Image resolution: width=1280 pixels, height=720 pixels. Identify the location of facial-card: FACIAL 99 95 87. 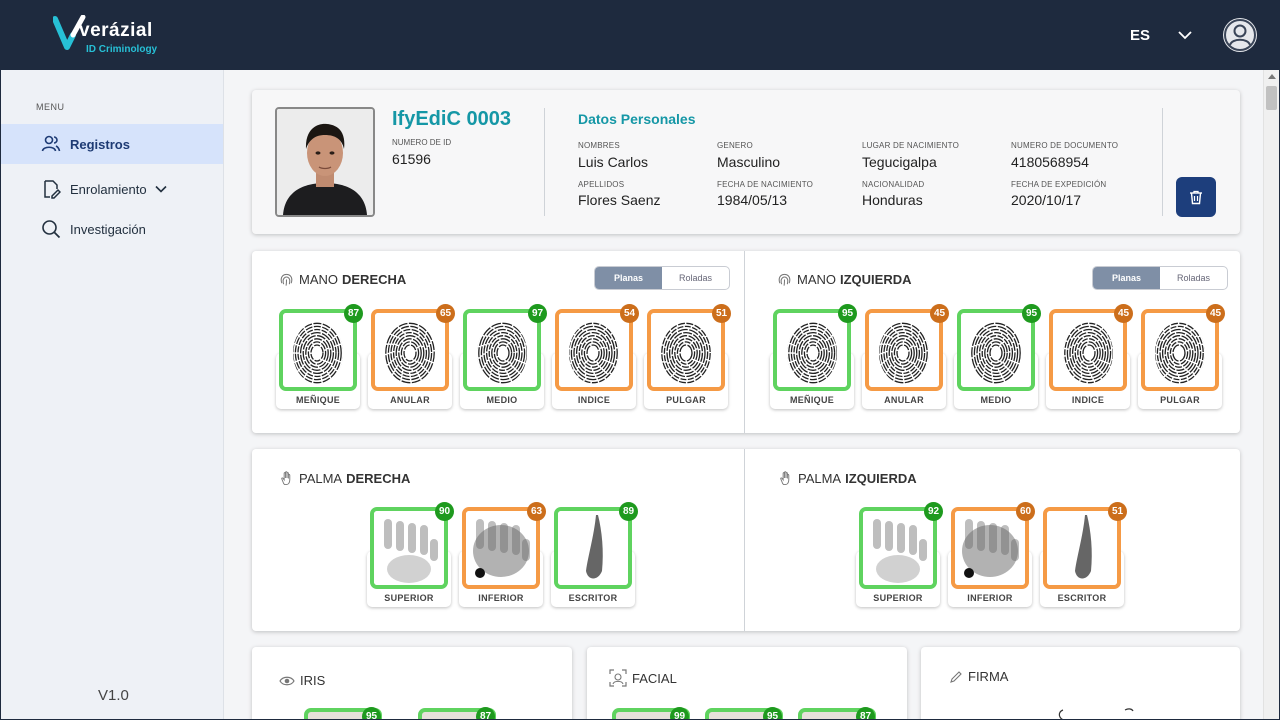
(747, 683).